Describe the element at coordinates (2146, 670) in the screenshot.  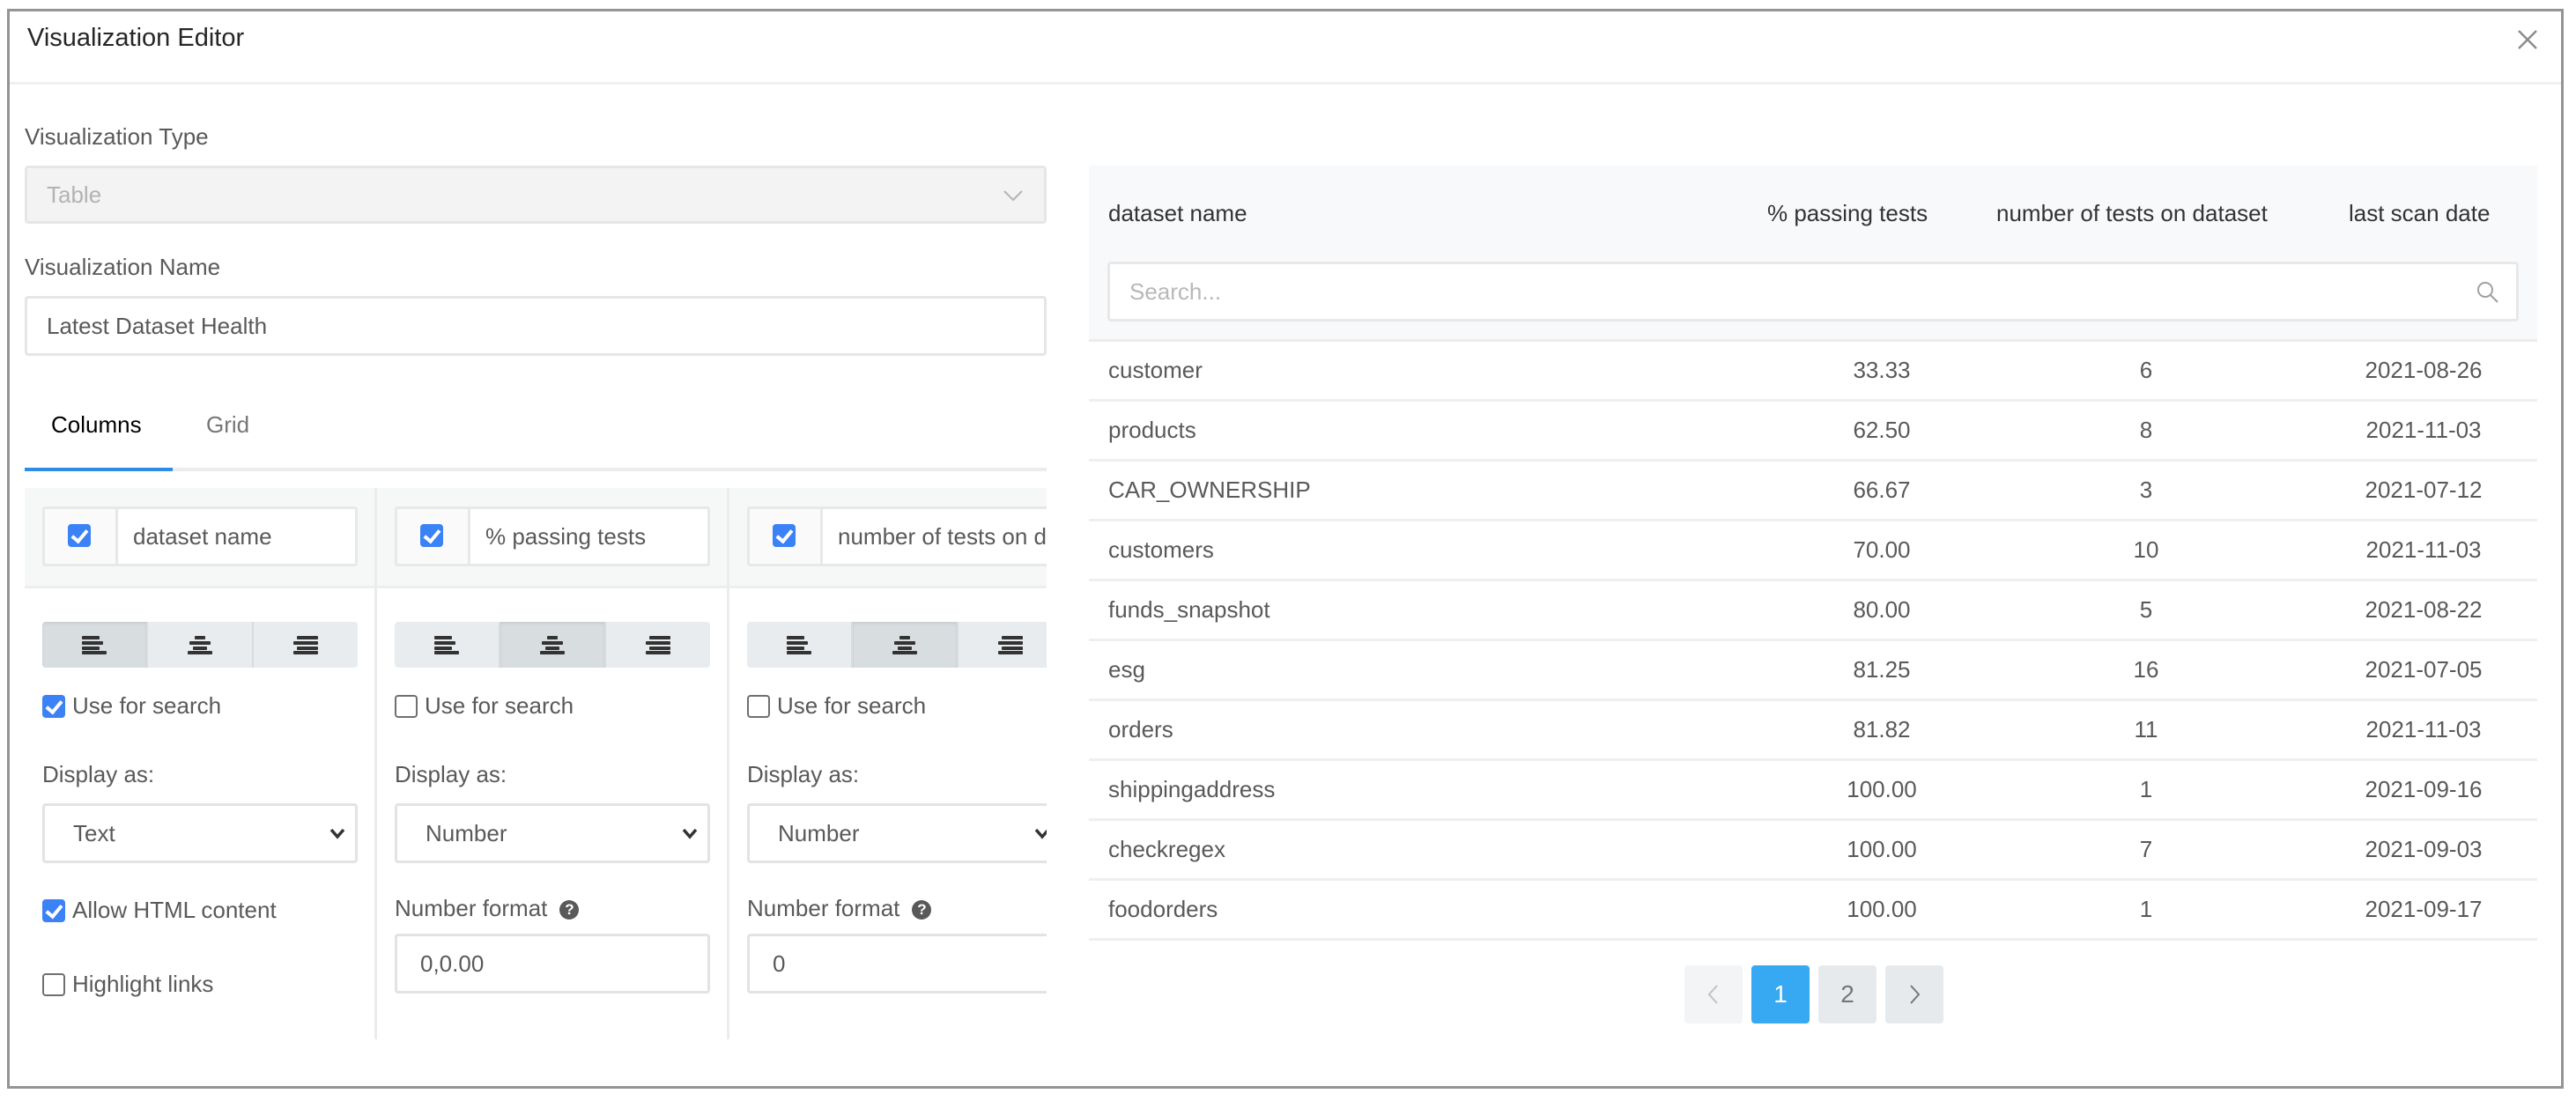
I see `cell-number-of-tests: 16` at that location.